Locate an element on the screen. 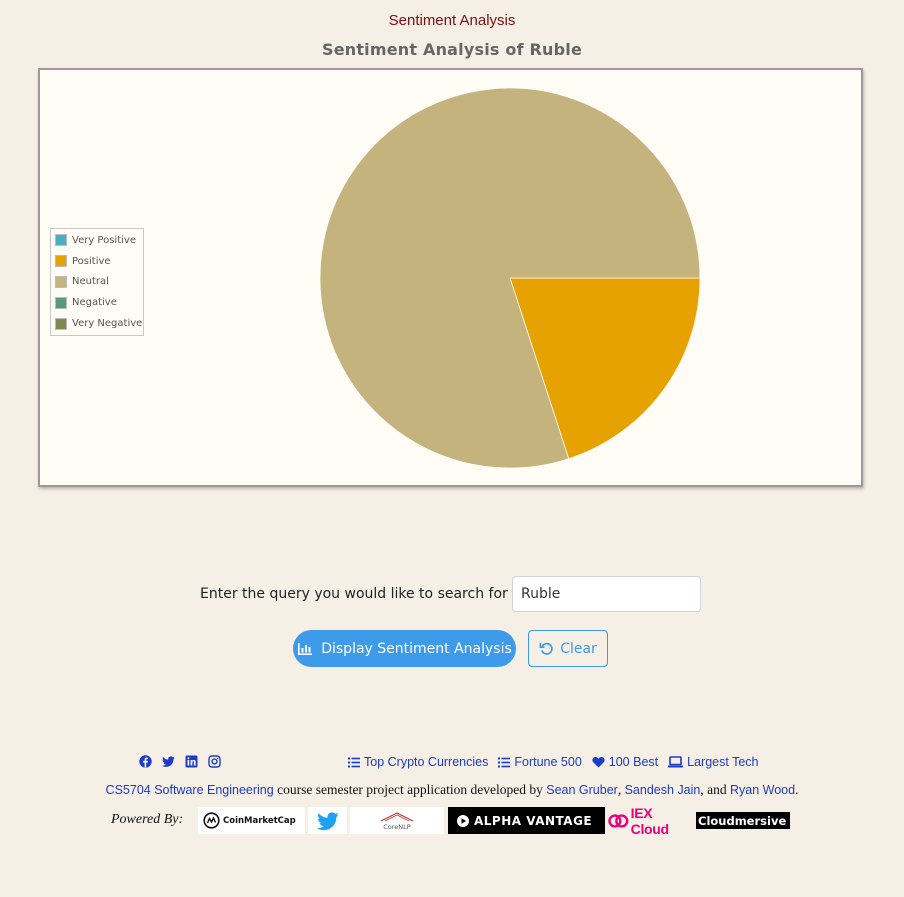 The height and width of the screenshot is (897, 904). clear-button: Clear is located at coordinates (568, 648).